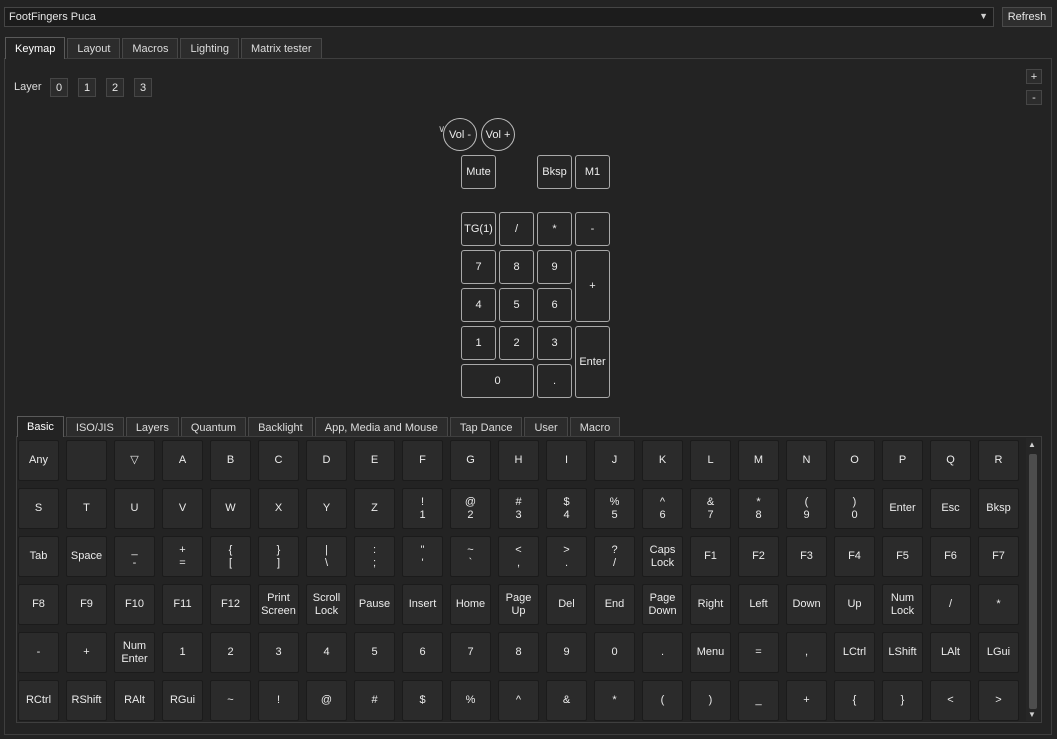 This screenshot has width=1057, height=739. What do you see at coordinates (182, 652) in the screenshot?
I see `keycode-button: 1` at bounding box center [182, 652].